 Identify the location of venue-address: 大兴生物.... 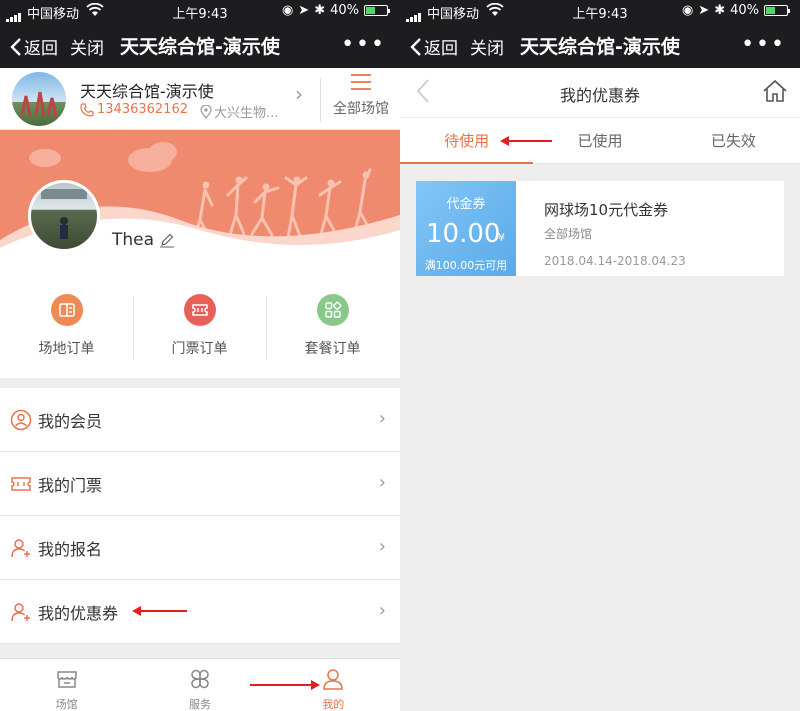
(239, 111).